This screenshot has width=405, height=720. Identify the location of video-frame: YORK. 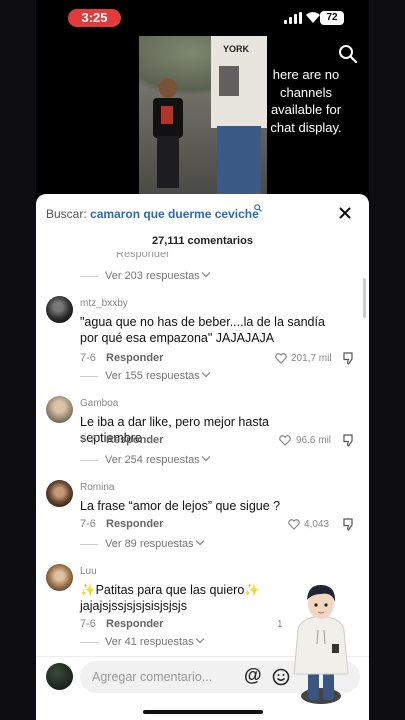
(203, 115).